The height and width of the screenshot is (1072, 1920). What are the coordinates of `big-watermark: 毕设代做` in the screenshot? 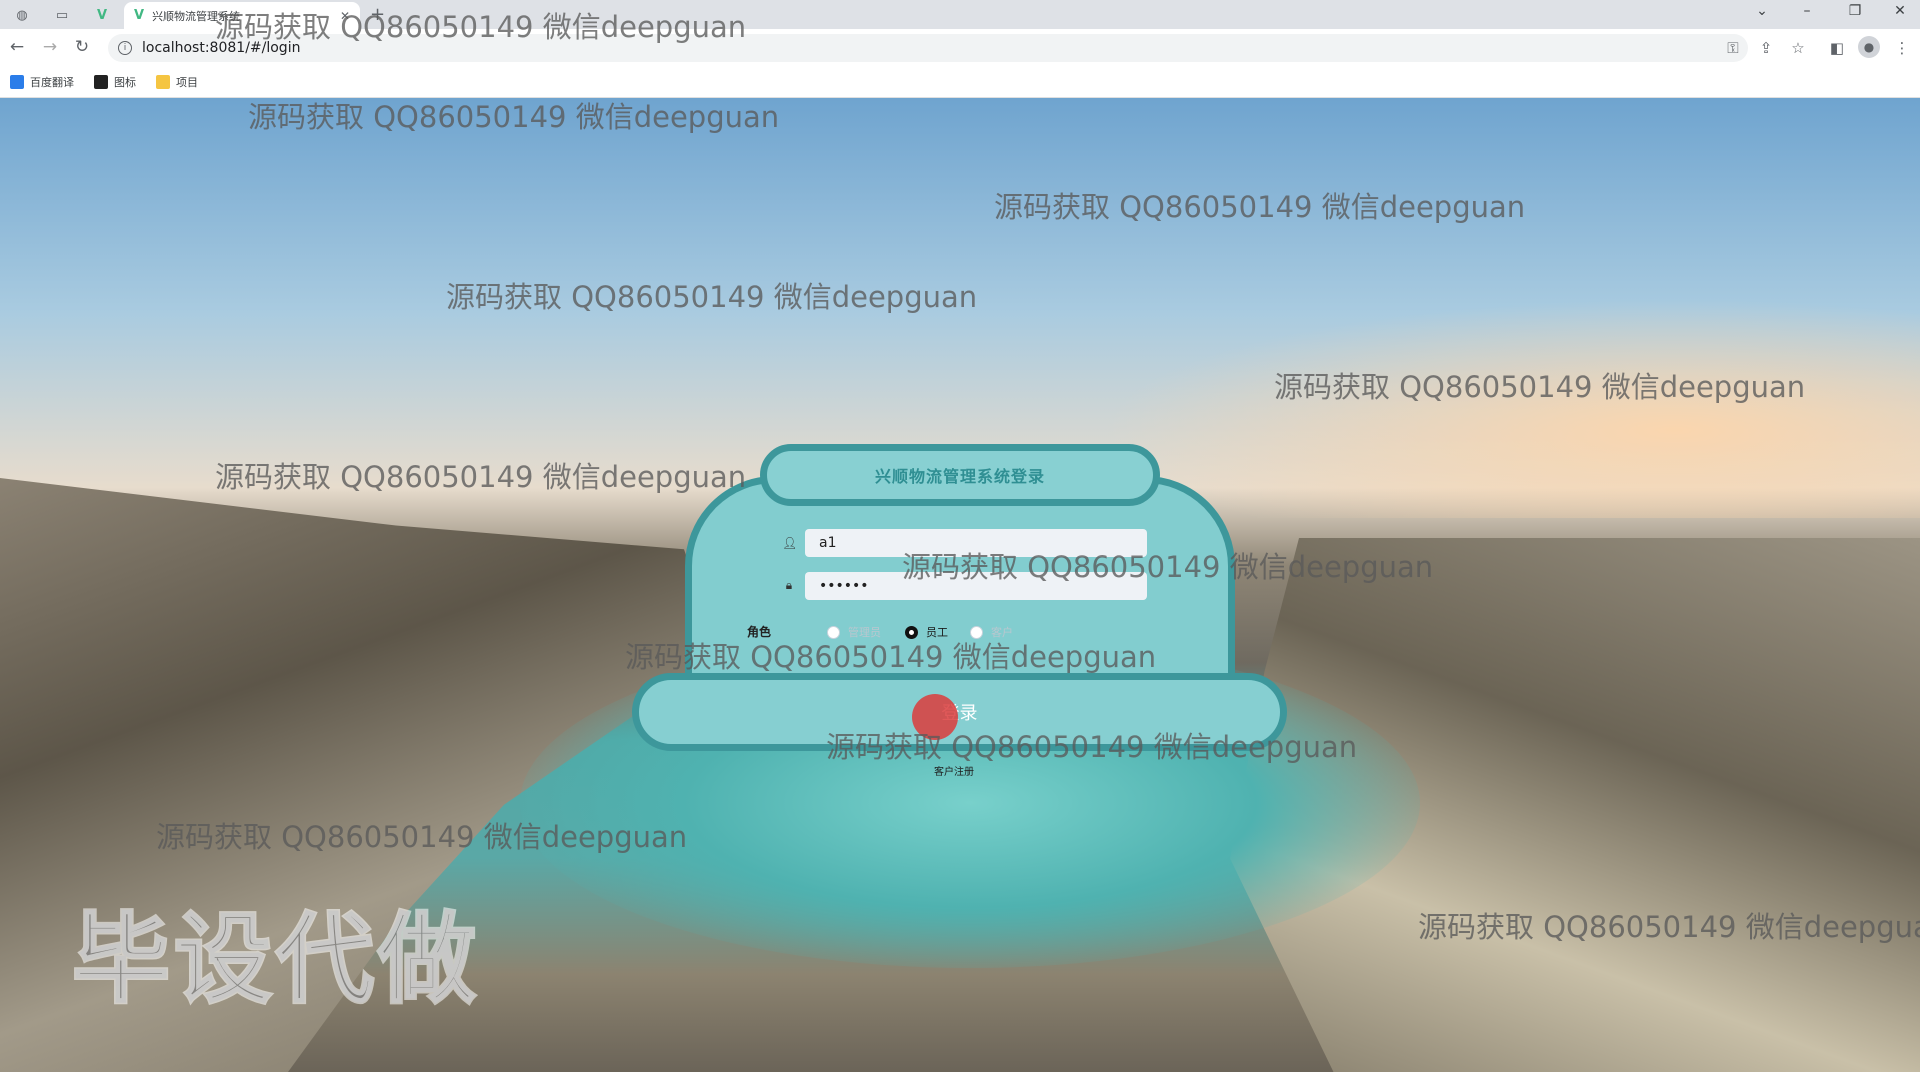 It's located at (275, 960).